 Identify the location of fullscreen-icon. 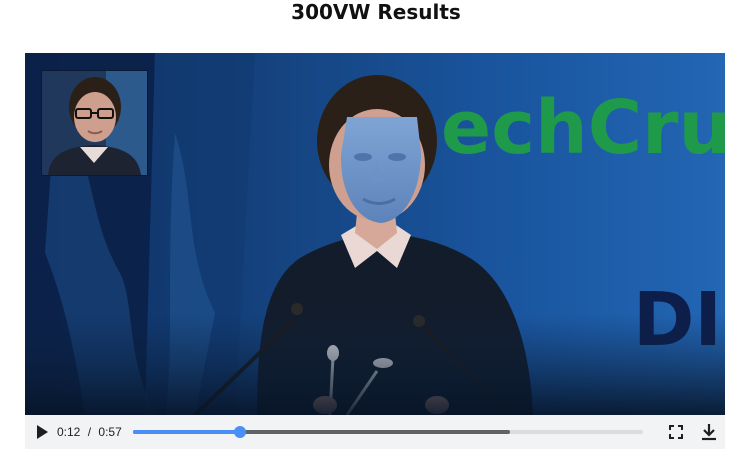
(676, 432).